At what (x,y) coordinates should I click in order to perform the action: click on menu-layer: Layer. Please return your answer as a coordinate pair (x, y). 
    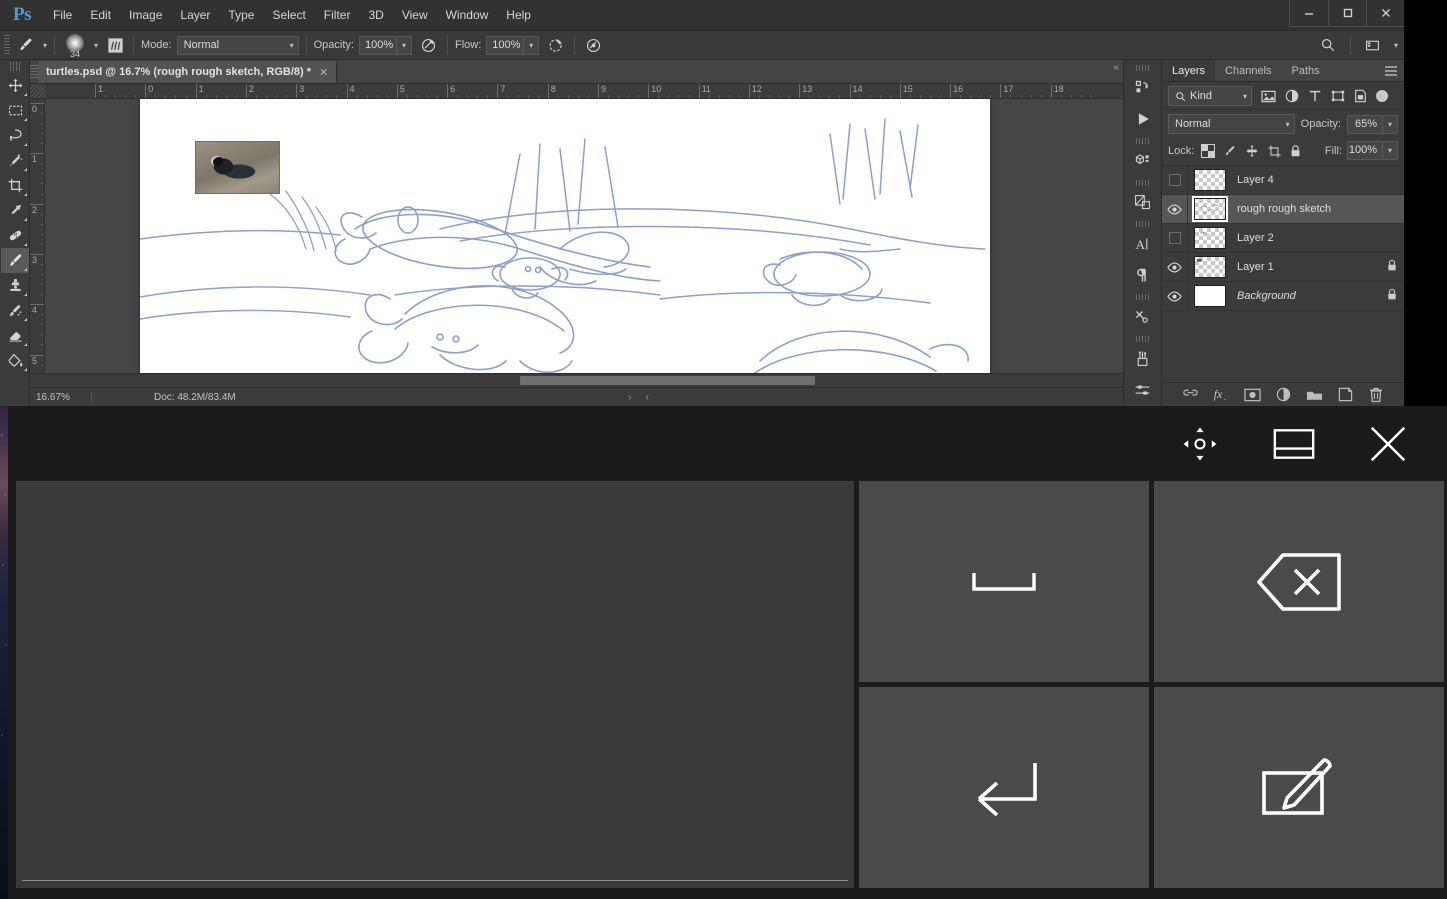
    Looking at the image, I should click on (195, 15).